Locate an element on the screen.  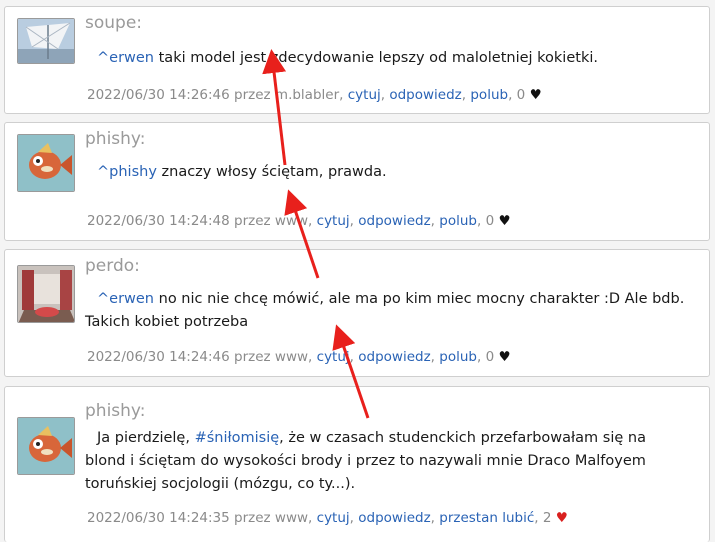
hashtag-link: #śniłomisię is located at coordinates (237, 438).